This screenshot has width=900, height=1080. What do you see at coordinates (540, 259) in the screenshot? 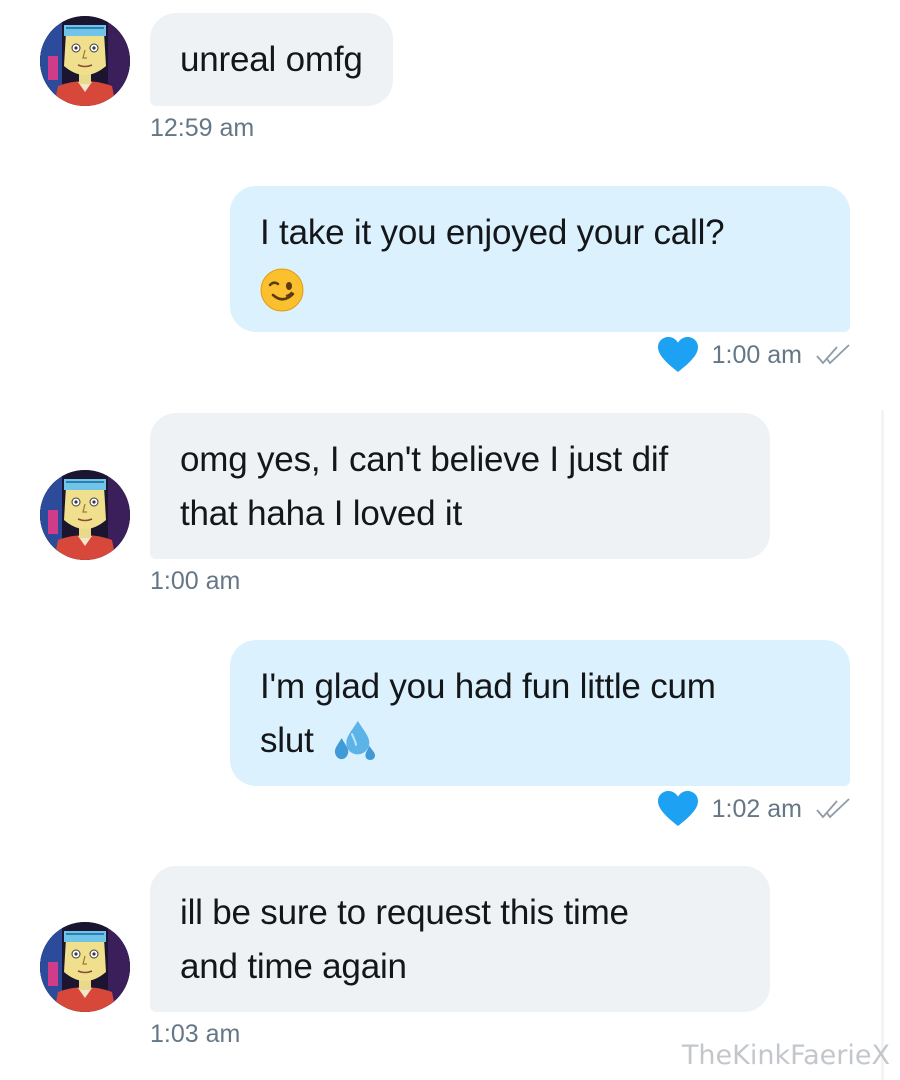
I see `message-bubble-outgoing: I take it you enjoyed your call?` at bounding box center [540, 259].